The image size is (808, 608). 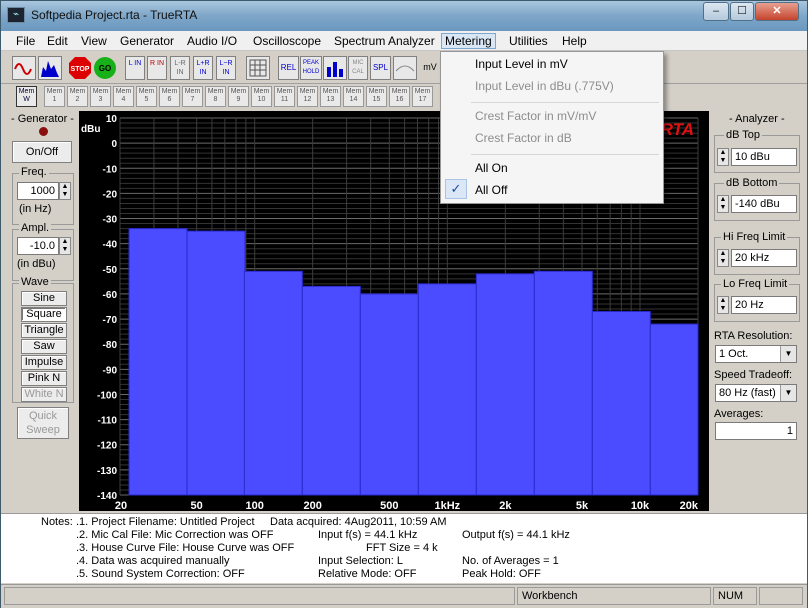 I want to click on minimize-button: –, so click(x=716, y=11).